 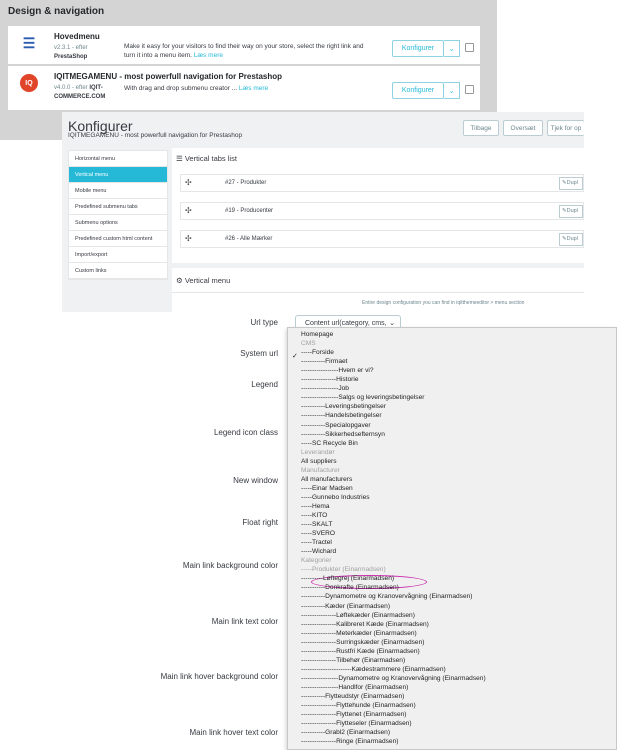 What do you see at coordinates (295, 356) in the screenshot?
I see `checkmark-icon: ✓` at bounding box center [295, 356].